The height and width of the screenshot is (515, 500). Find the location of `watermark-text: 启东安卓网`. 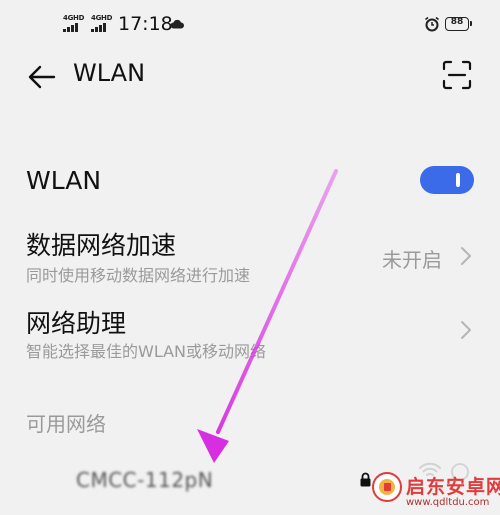

watermark-text: 启东安卓网 is located at coordinates (453, 487).